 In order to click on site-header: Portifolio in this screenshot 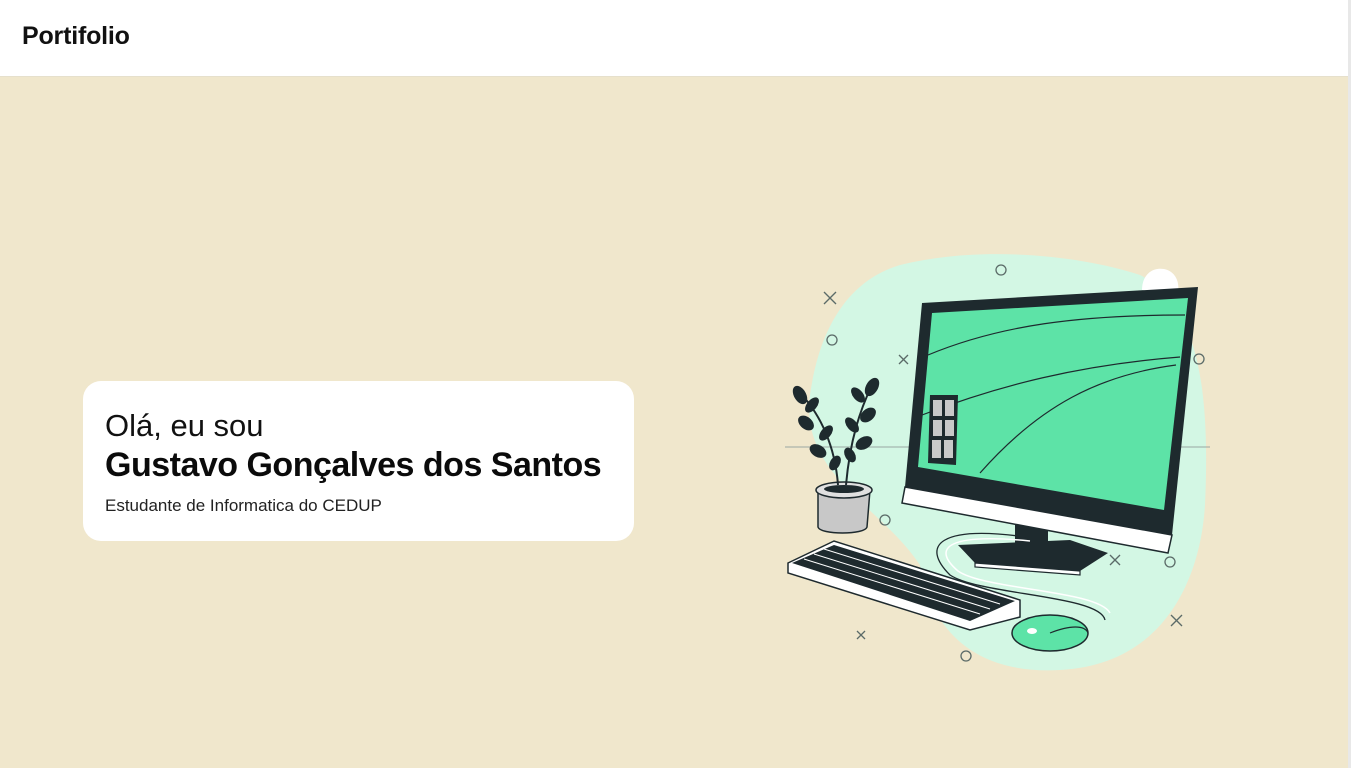, I will do `click(674, 38)`.